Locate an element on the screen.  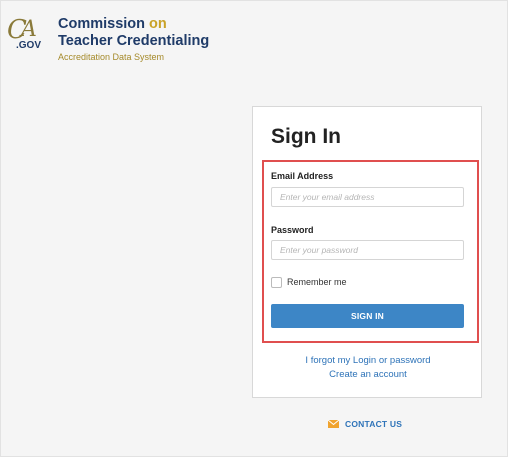
create-account-link: Create an account is located at coordinates (368, 374).